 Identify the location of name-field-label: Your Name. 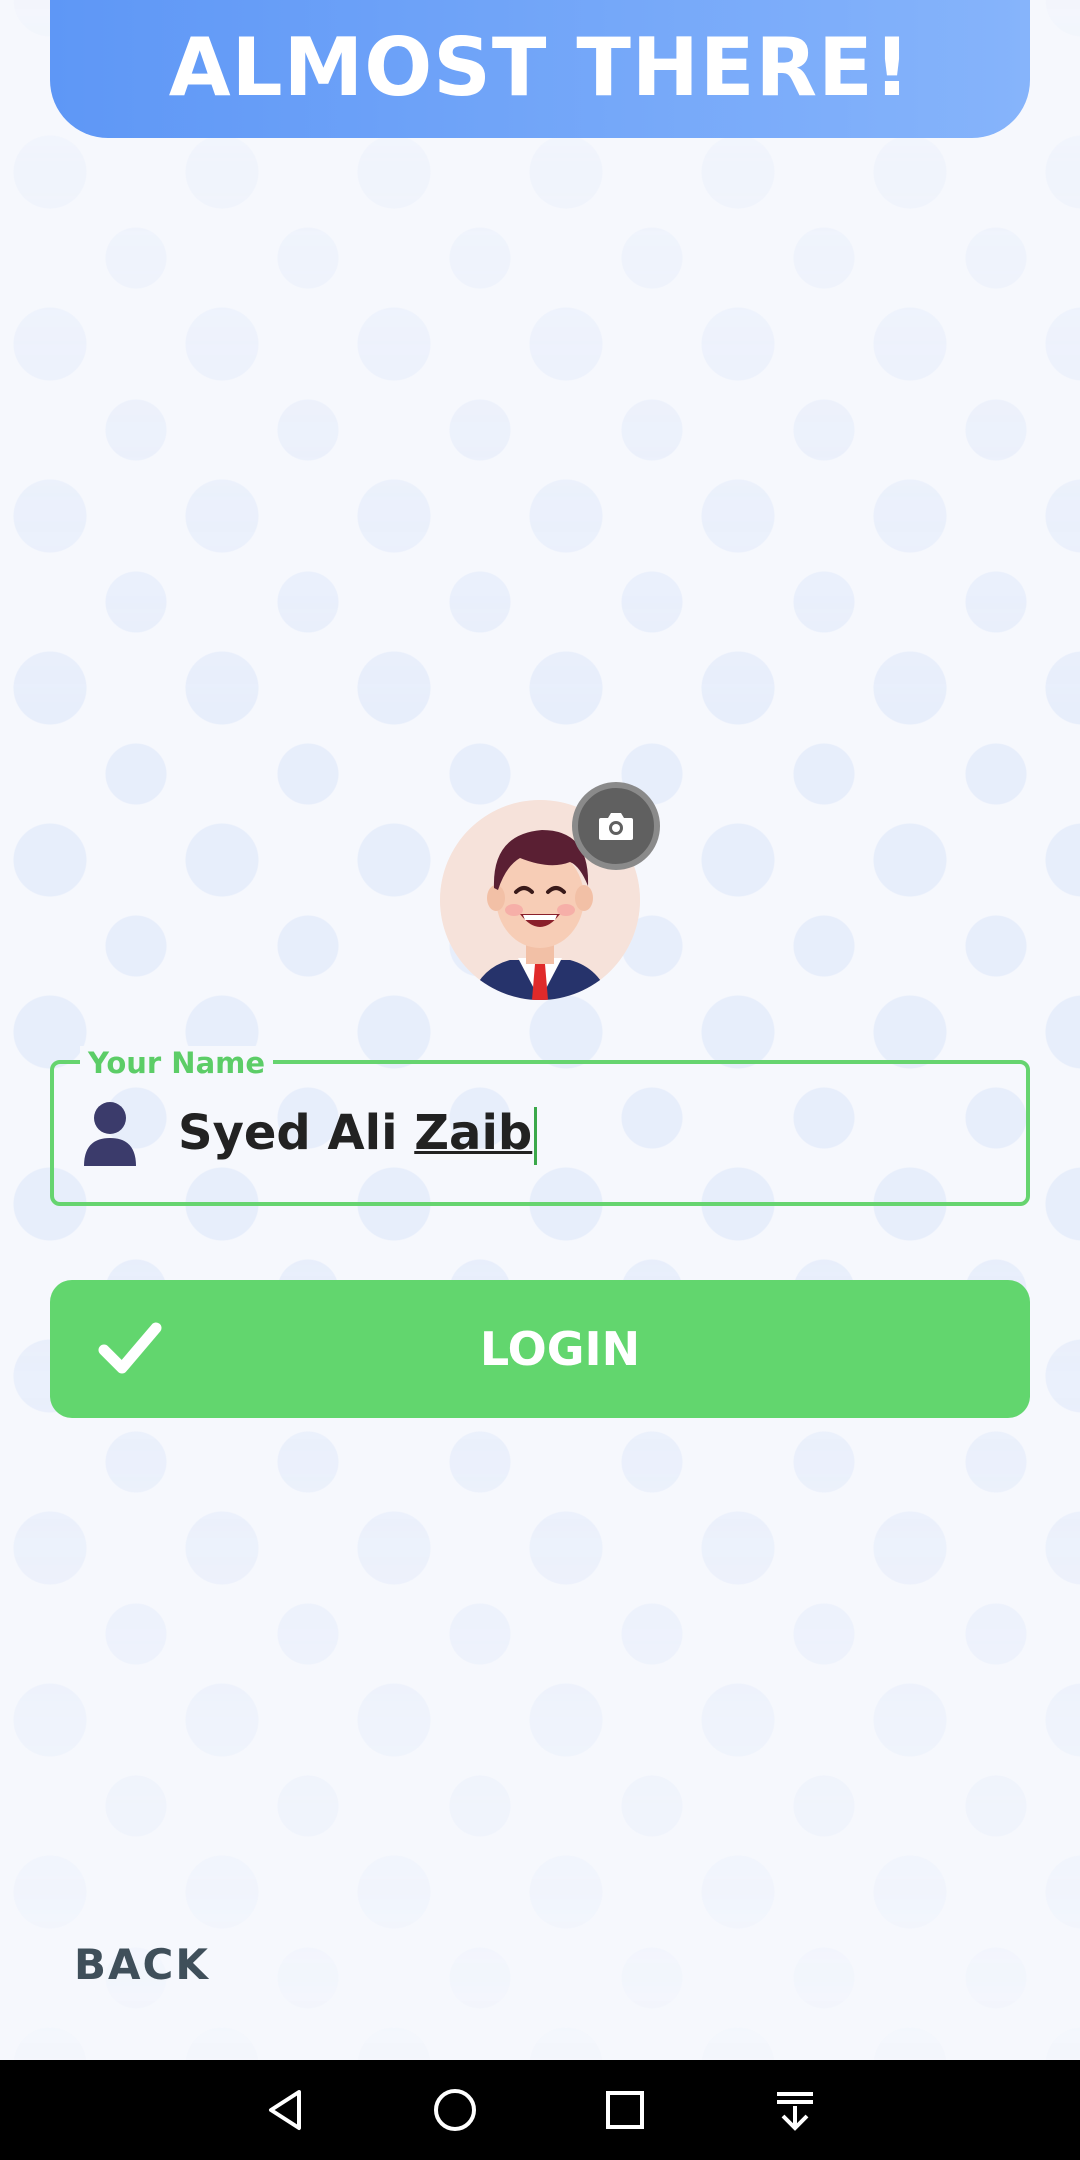
(177, 1063).